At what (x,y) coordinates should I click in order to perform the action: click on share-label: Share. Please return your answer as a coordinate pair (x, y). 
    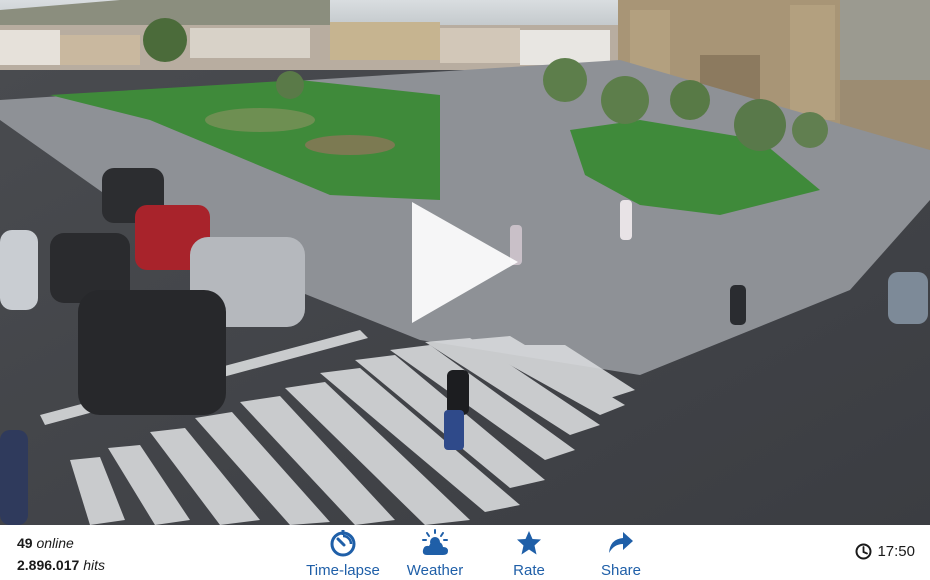
    Looking at the image, I should click on (621, 570).